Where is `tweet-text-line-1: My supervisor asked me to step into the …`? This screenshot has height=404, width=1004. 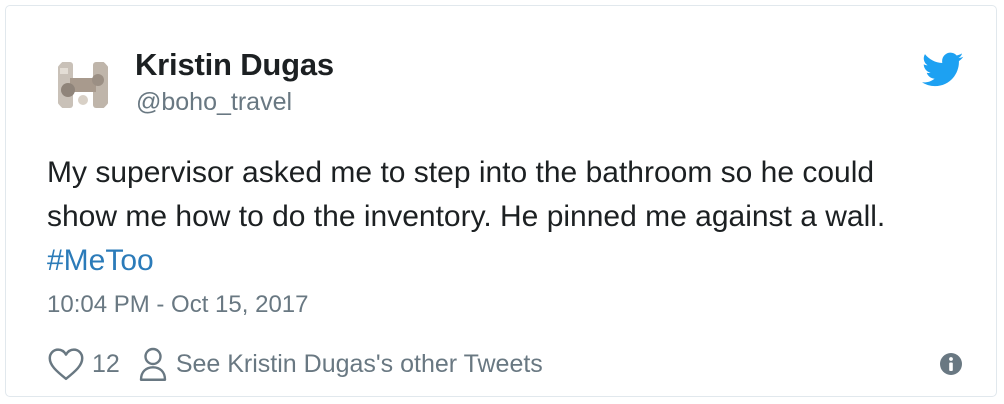 tweet-text-line-1: My supervisor asked me to step into the … is located at coordinates (461, 172).